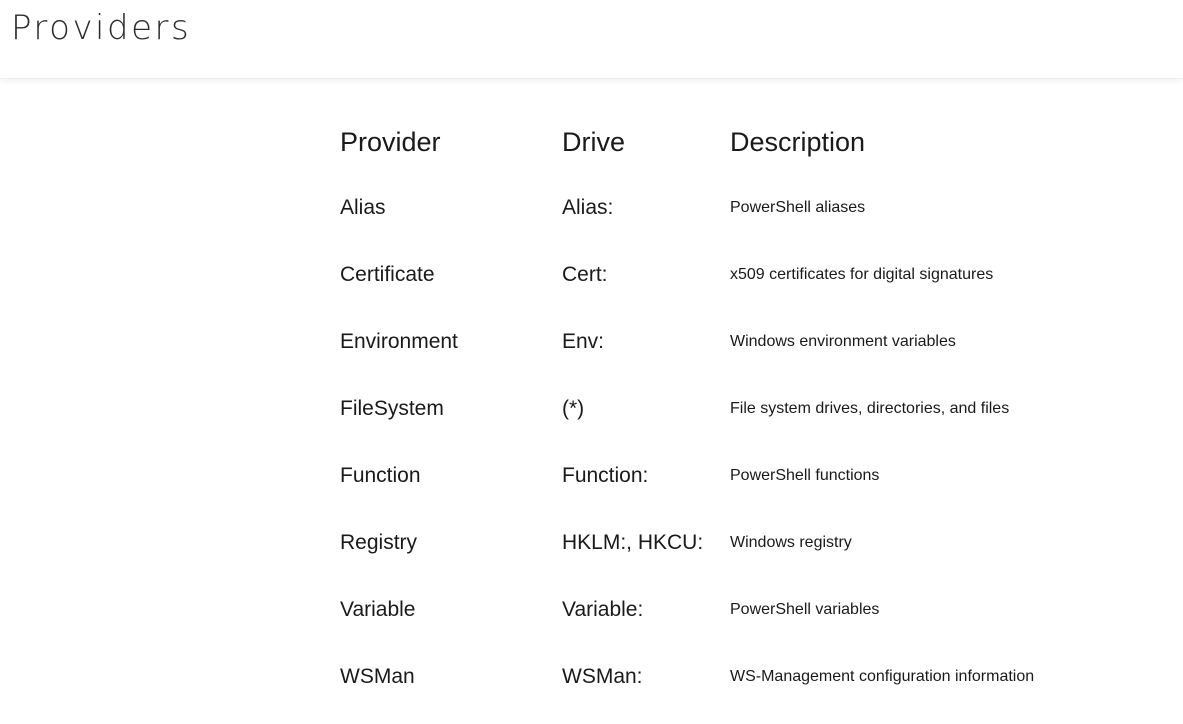  Describe the element at coordinates (603, 609) in the screenshot. I see `drive-cell: Variable:` at that location.